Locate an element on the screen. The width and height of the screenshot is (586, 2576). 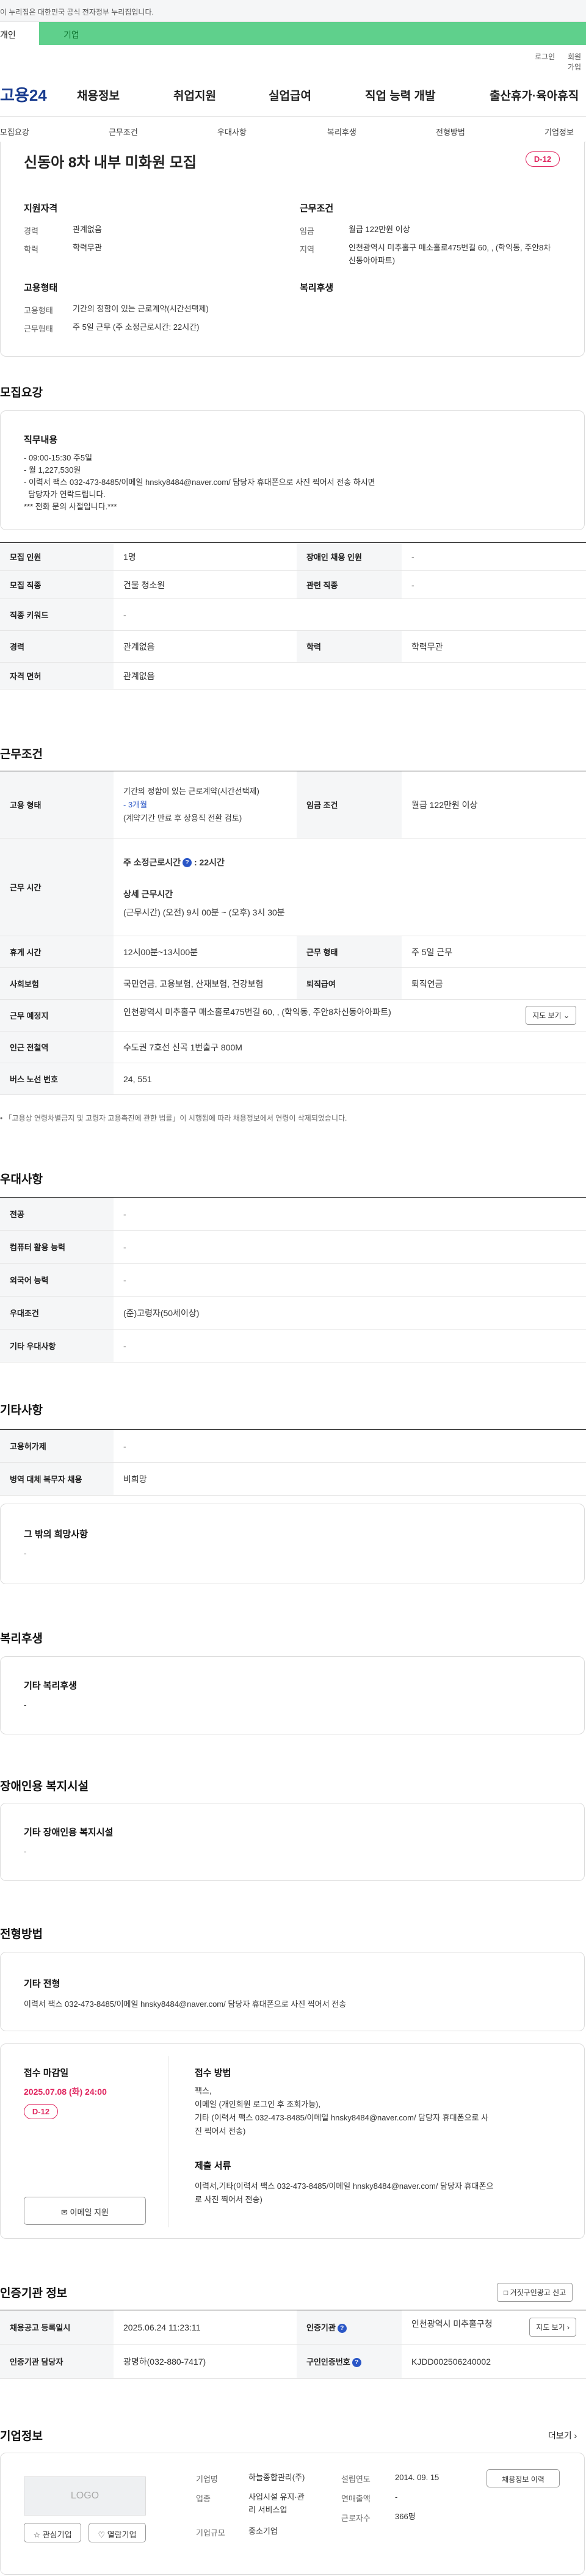
docs-line: 로 사진 찍어서 전송) is located at coordinates (229, 2199).